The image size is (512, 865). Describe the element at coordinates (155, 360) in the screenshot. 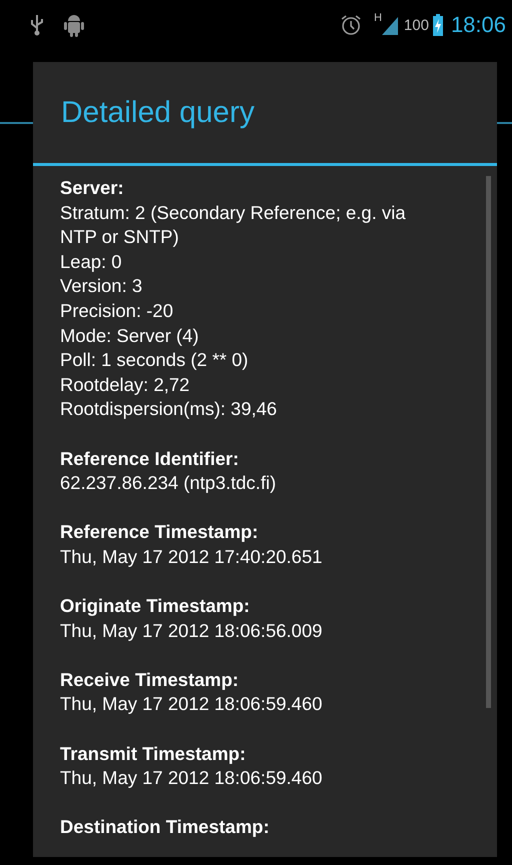

I see `detail-line: Poll: 1 seconds (2 ** 0)` at that location.